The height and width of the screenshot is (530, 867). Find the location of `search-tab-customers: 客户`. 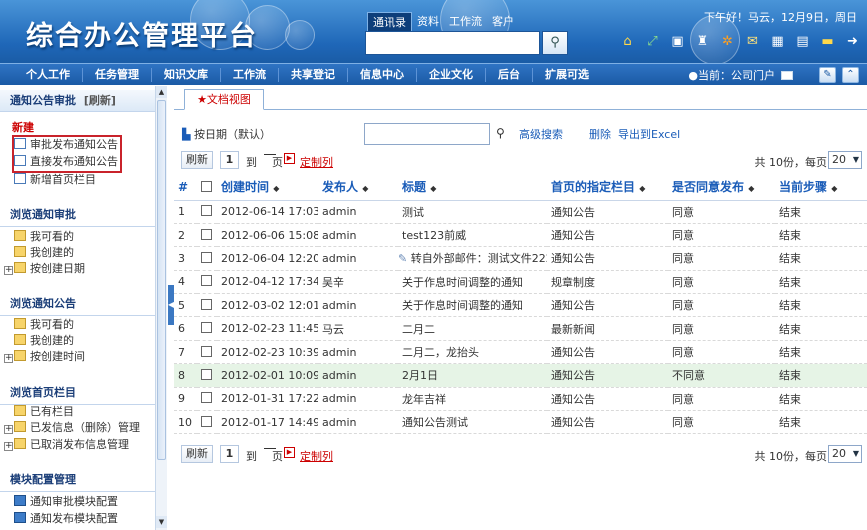

search-tab-customers: 客户 is located at coordinates (503, 22).